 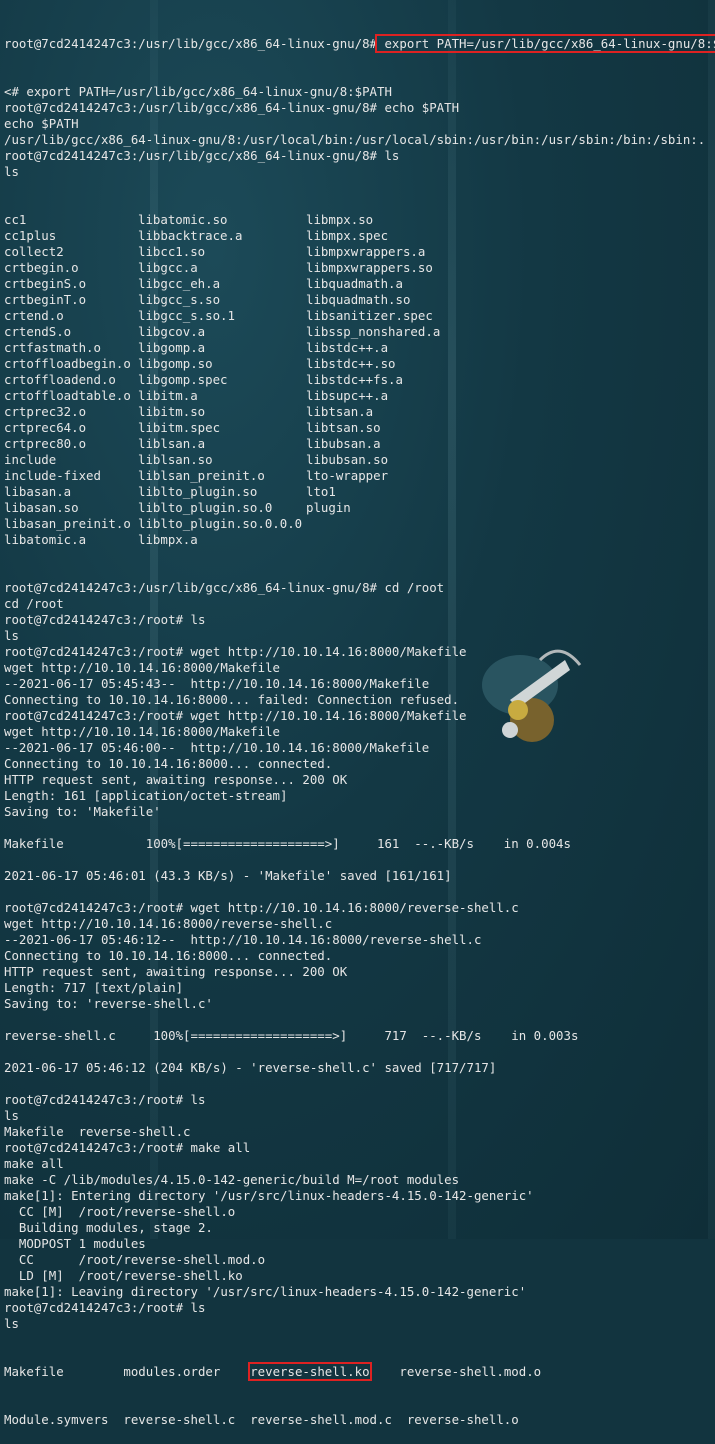 What do you see at coordinates (41, 123) in the screenshot?
I see `terminal-line: echo $PATH` at bounding box center [41, 123].